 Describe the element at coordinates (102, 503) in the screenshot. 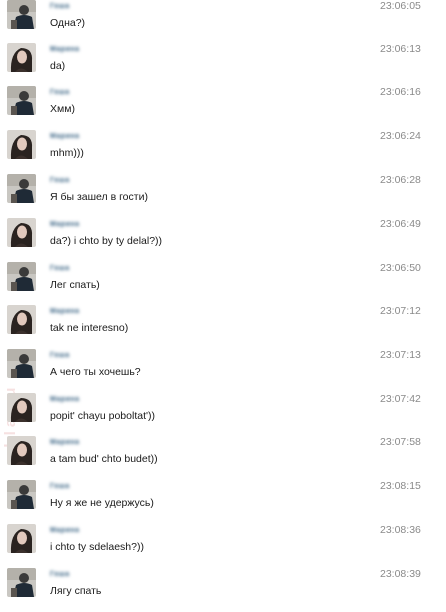

I see `message-text: Ну я же не удержусь)` at that location.